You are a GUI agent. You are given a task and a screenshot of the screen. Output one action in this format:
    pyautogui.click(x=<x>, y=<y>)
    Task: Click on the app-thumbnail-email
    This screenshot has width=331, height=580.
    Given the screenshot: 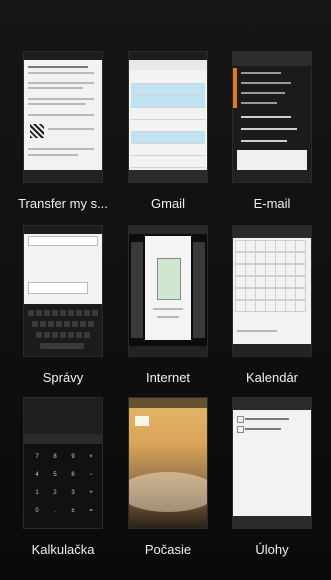 What is the action you would take?
    pyautogui.click(x=272, y=117)
    